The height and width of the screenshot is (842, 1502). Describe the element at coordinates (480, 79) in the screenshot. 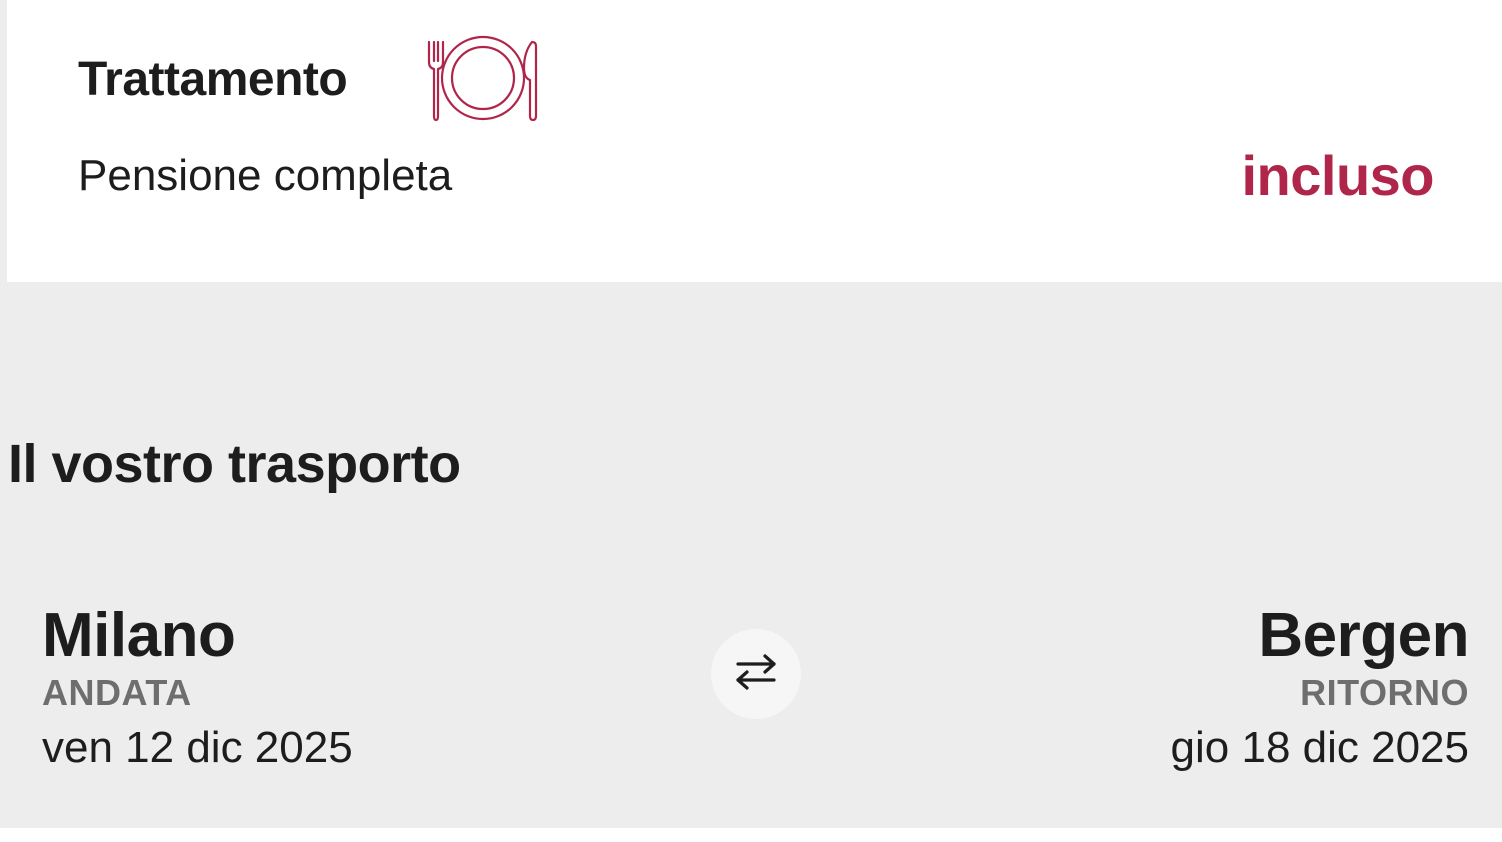

I see `dining-plate-icon` at that location.